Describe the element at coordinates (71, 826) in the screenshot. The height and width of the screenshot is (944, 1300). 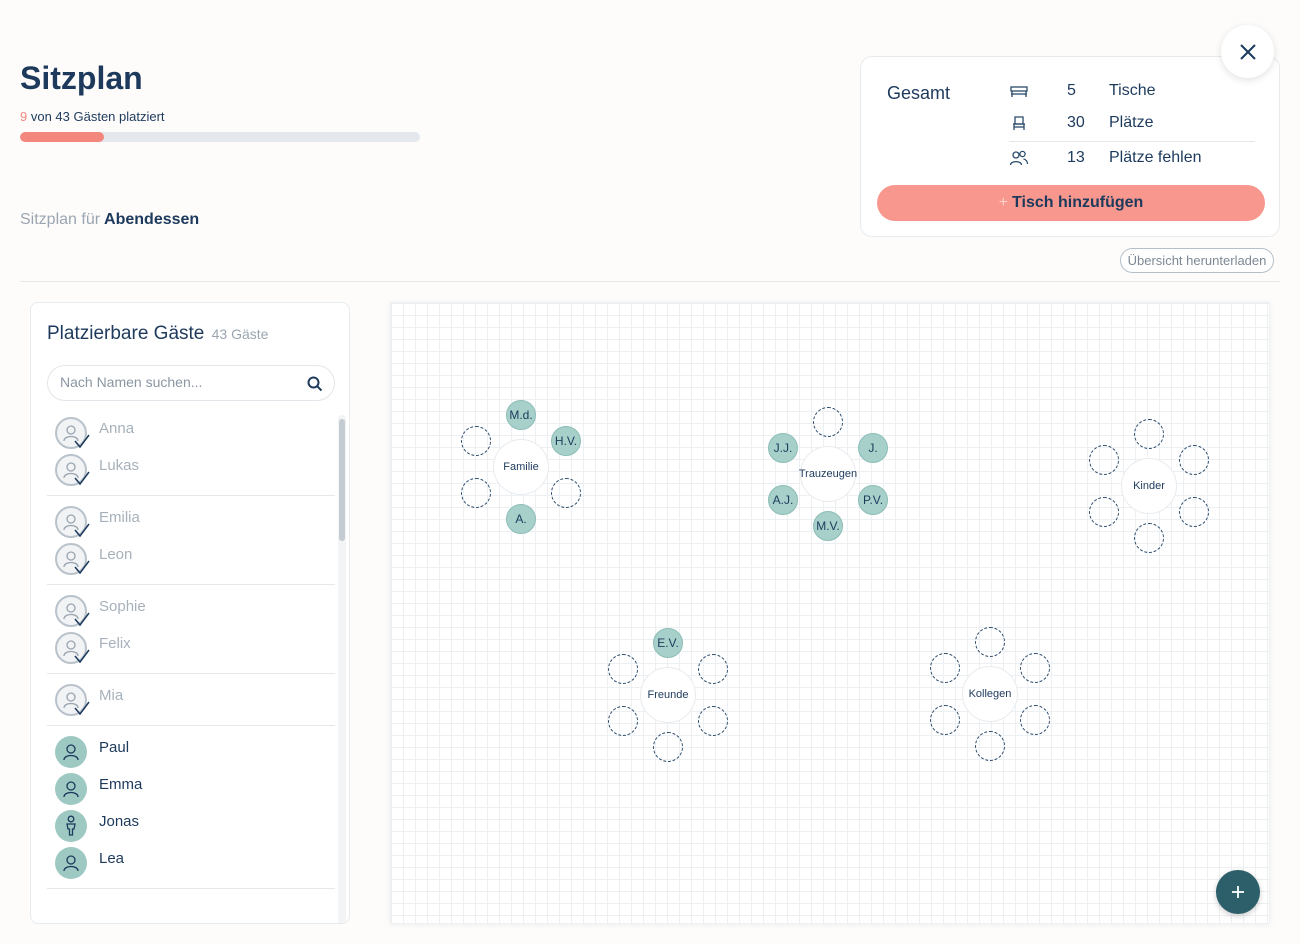
I see `child-icon` at that location.